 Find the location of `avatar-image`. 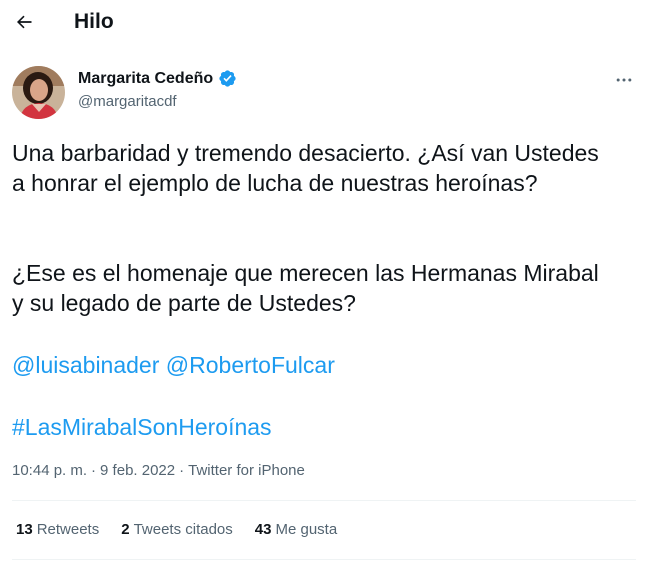

avatar-image is located at coordinates (38, 92).